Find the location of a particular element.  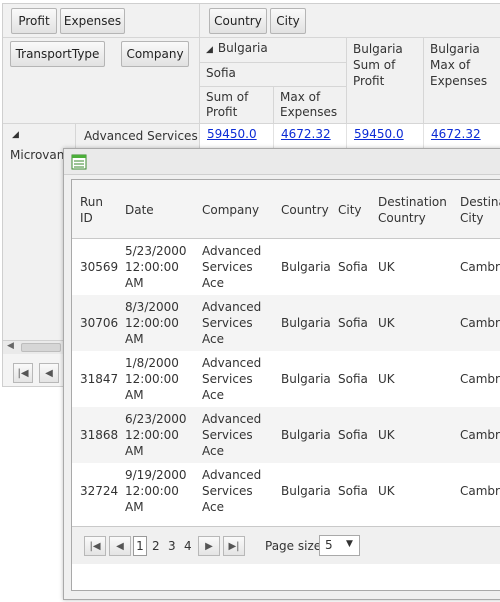

cell-run-id: 32724 is located at coordinates (99, 491).